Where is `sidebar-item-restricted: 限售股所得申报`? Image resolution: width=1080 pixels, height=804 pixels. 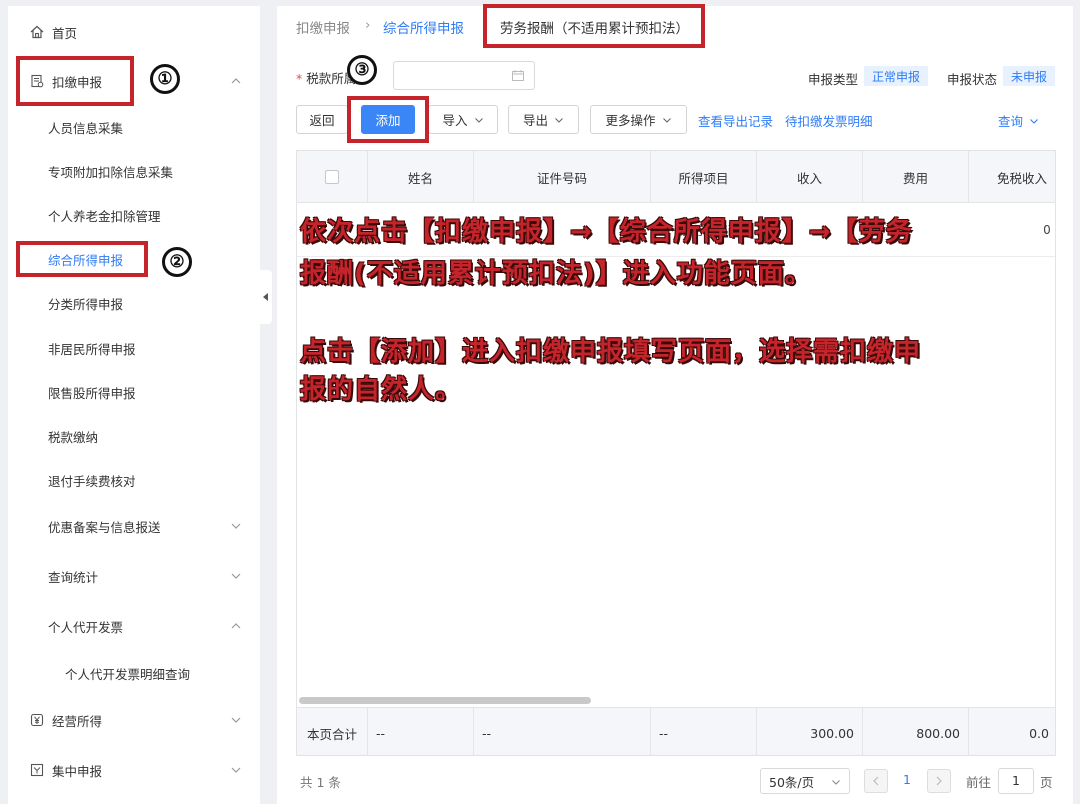
sidebar-item-restricted: 限售股所得申报 is located at coordinates (134, 392).